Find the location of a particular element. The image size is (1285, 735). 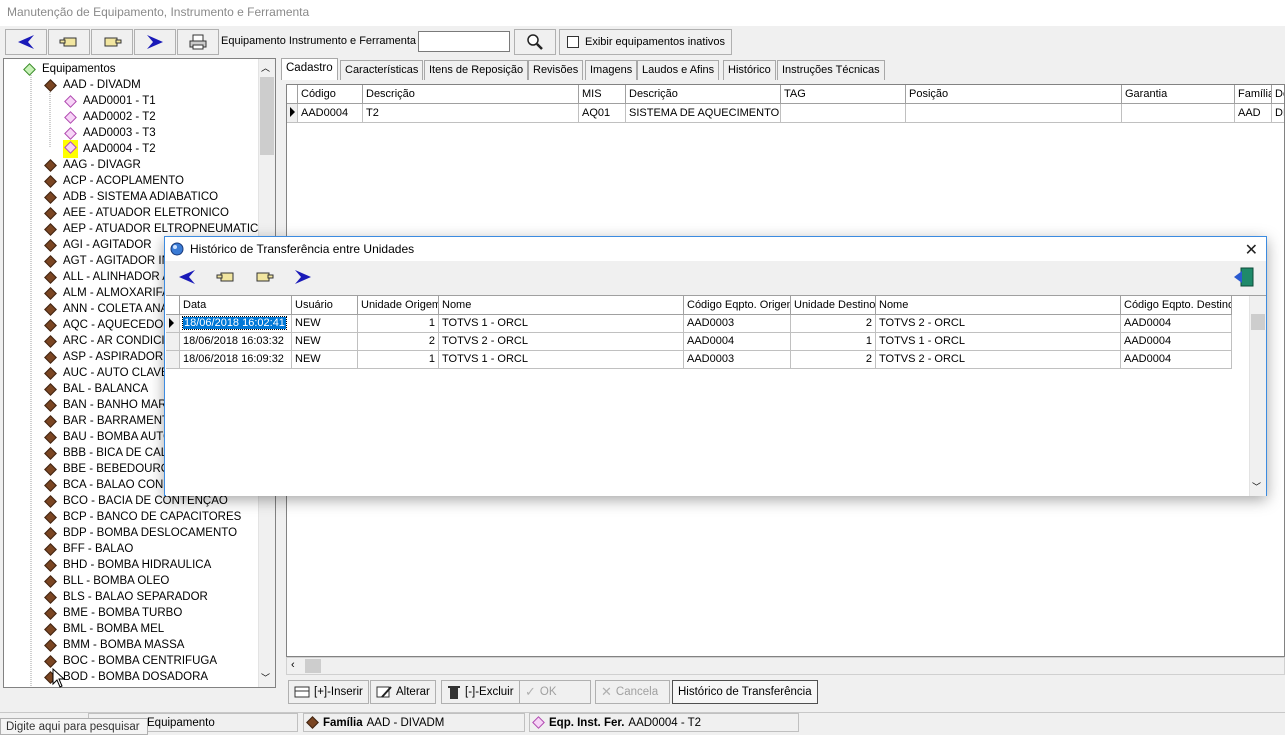

tree-family-item: AUC - AUTO CLAVE is located at coordinates (106, 373).